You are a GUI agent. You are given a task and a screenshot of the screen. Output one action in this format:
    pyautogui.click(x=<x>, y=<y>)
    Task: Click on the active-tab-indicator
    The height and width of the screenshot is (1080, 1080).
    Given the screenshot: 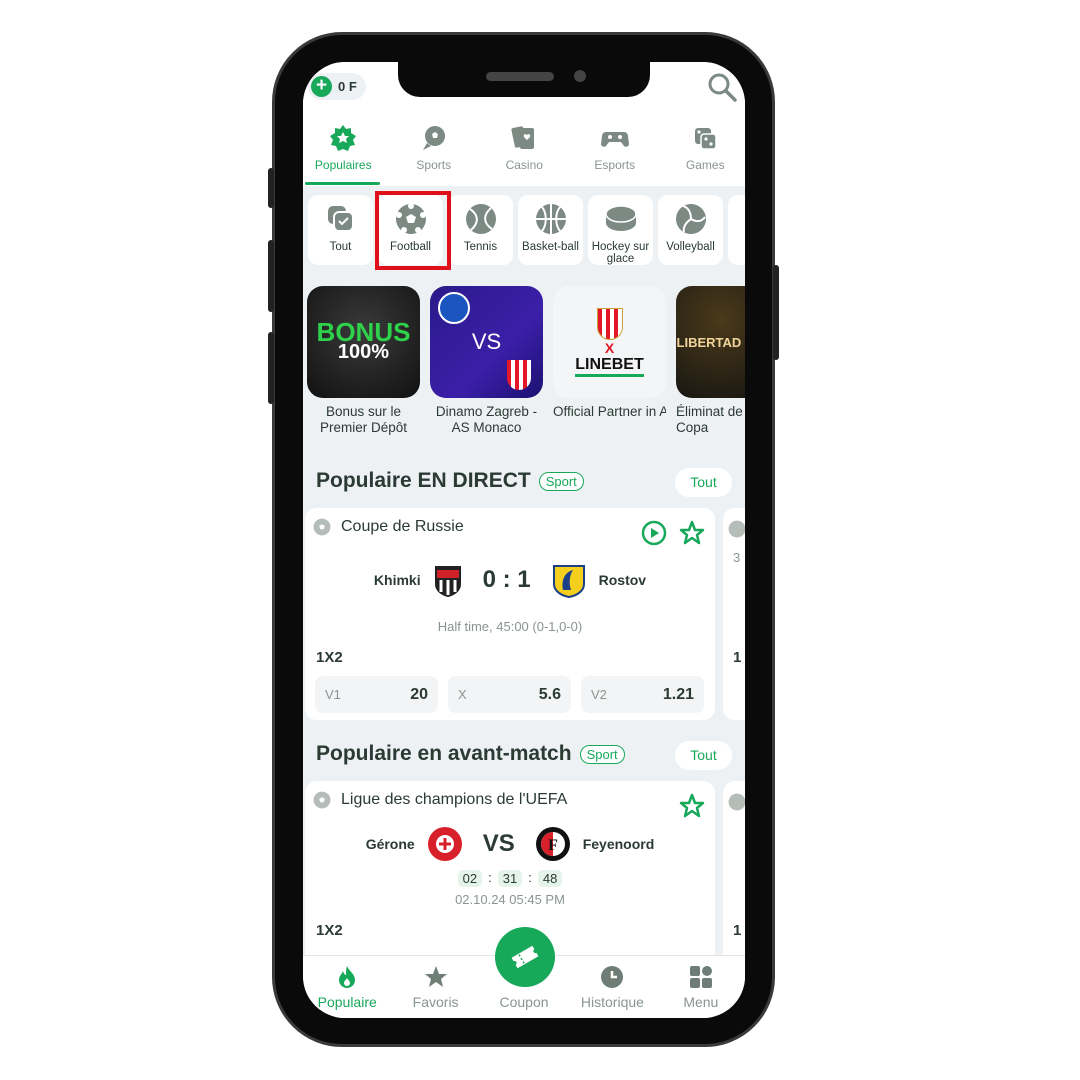 What is the action you would take?
    pyautogui.click(x=342, y=183)
    